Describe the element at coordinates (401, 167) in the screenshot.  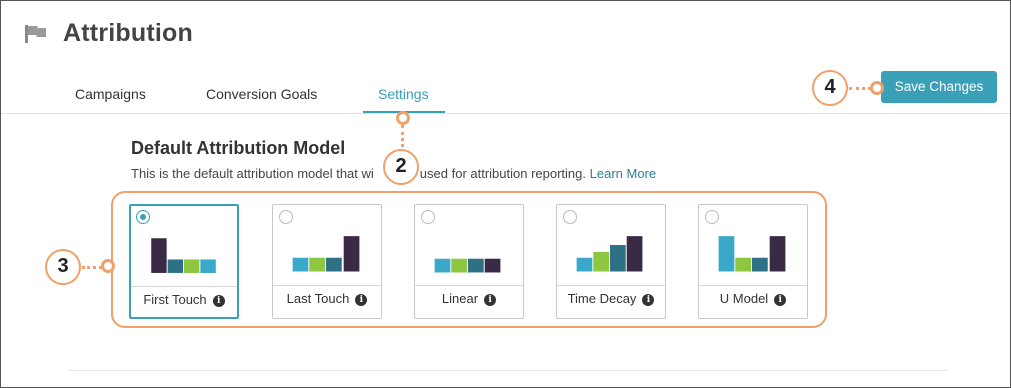
I see `callout-2-badge: 2` at that location.